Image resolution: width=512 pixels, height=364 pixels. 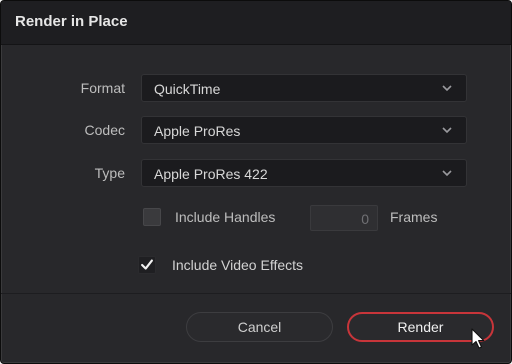 What do you see at coordinates (304, 130) in the screenshot?
I see `codec-select: Apple ProRes` at bounding box center [304, 130].